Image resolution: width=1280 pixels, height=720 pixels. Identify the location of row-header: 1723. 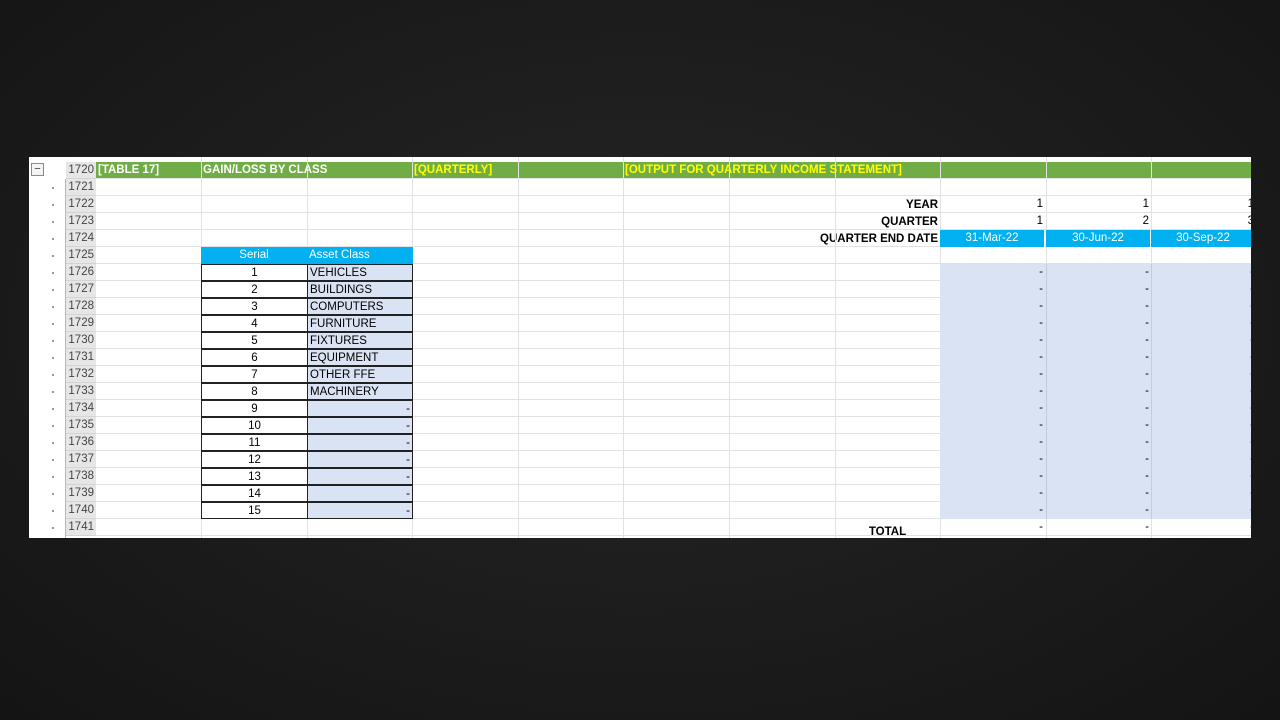
(81, 221).